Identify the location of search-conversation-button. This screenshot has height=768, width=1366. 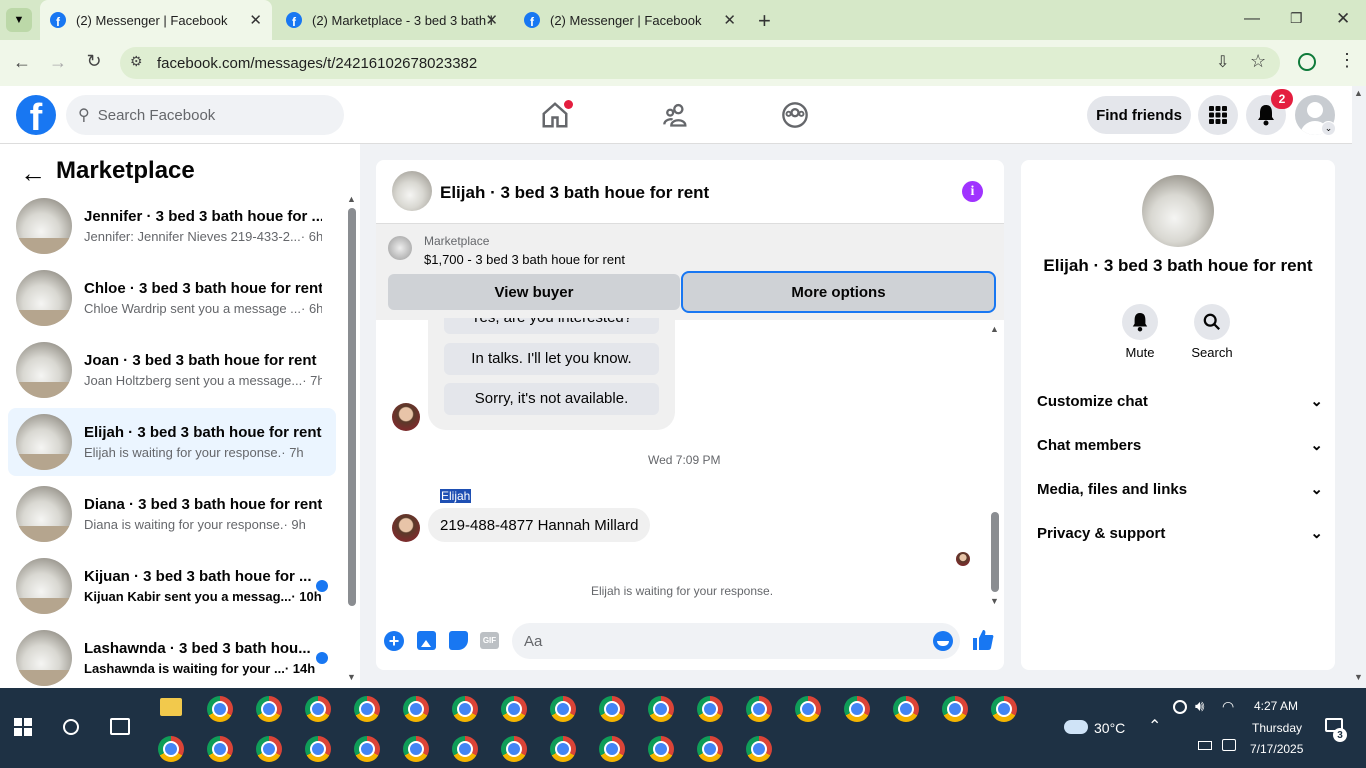
(1212, 322).